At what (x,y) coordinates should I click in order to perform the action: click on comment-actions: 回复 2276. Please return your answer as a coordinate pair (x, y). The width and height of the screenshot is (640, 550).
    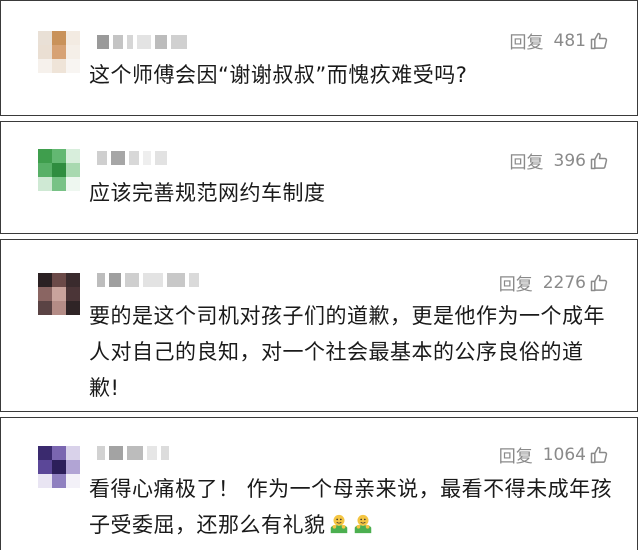
    Looking at the image, I should click on (554, 282).